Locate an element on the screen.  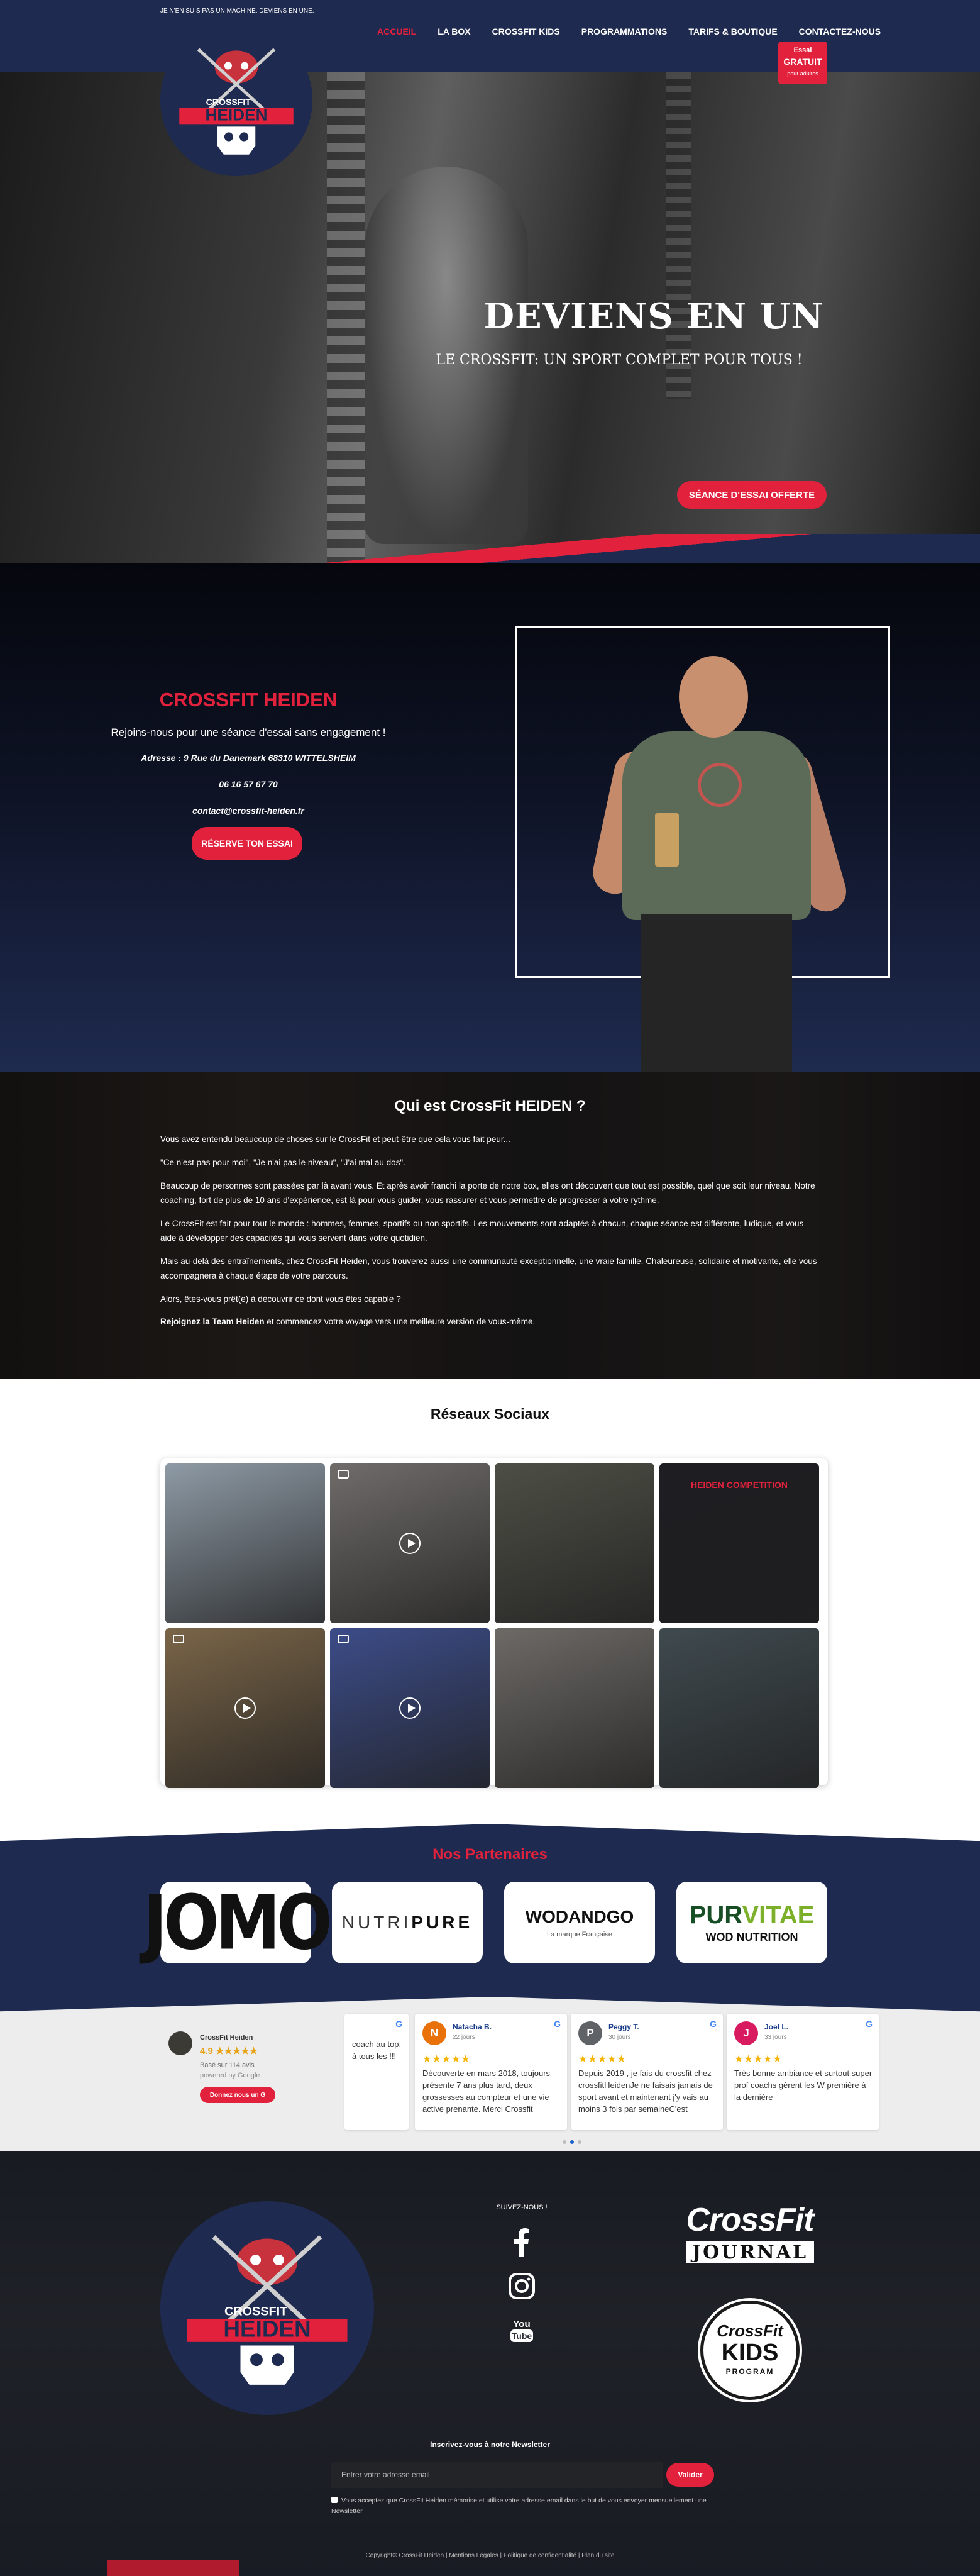
instagram-post: HEIDEN COMPETITION is located at coordinates (739, 1543).